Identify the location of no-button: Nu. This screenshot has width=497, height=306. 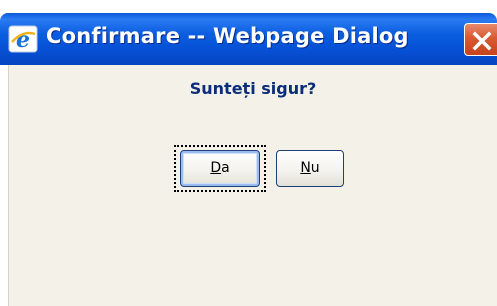
(310, 168).